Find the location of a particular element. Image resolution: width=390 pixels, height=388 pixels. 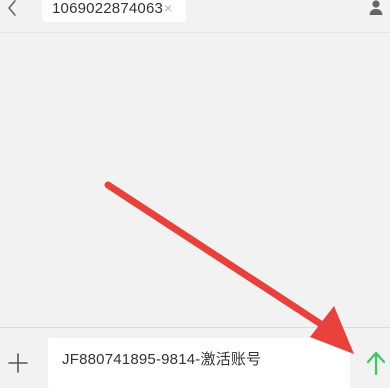

contact-button is located at coordinates (376, 9).